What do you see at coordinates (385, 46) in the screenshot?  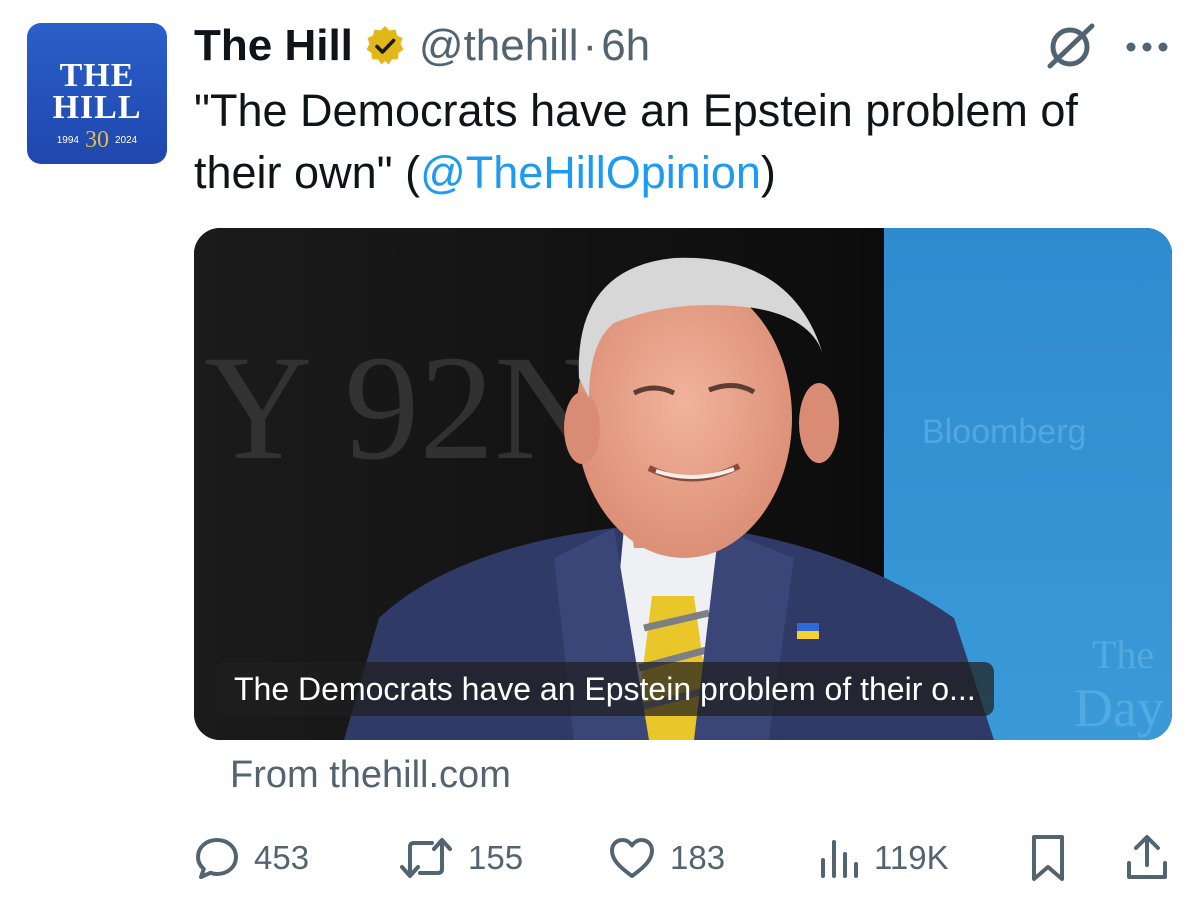 I see `verified-badge-icon` at bounding box center [385, 46].